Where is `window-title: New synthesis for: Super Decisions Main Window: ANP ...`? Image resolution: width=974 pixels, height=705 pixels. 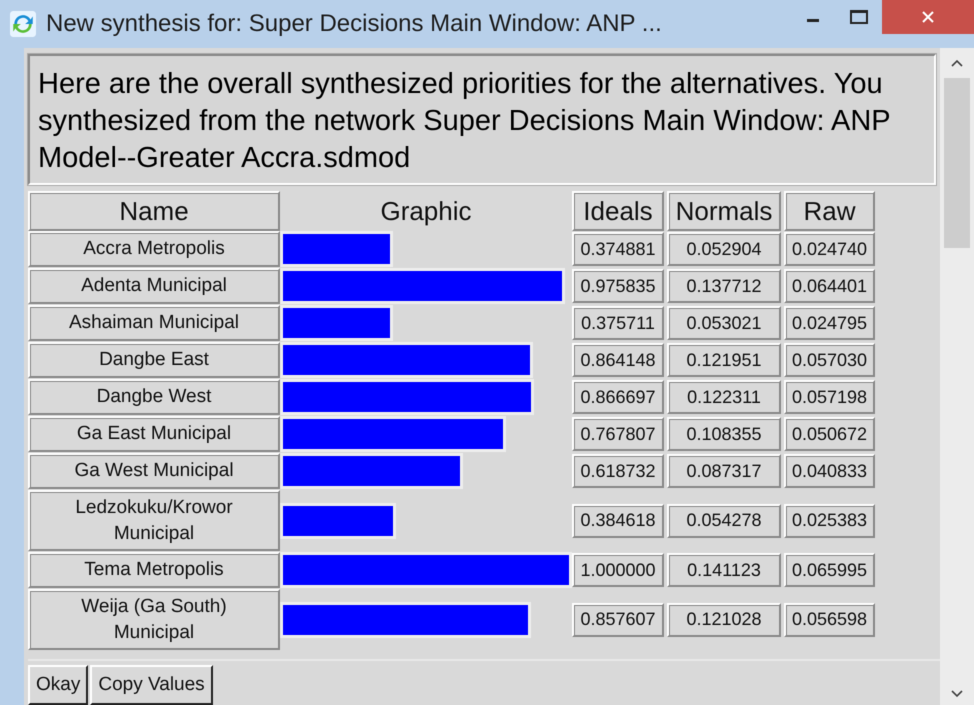
window-title: New synthesis for: Super Decisions Main Window: ANP ... is located at coordinates (354, 24).